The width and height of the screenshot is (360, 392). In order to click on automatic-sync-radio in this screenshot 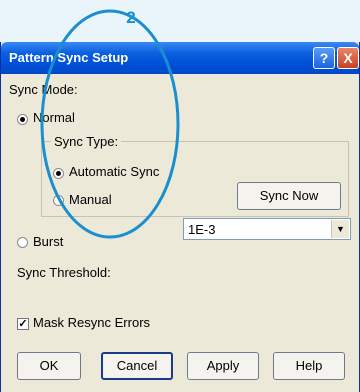, I will do `click(58, 173)`.